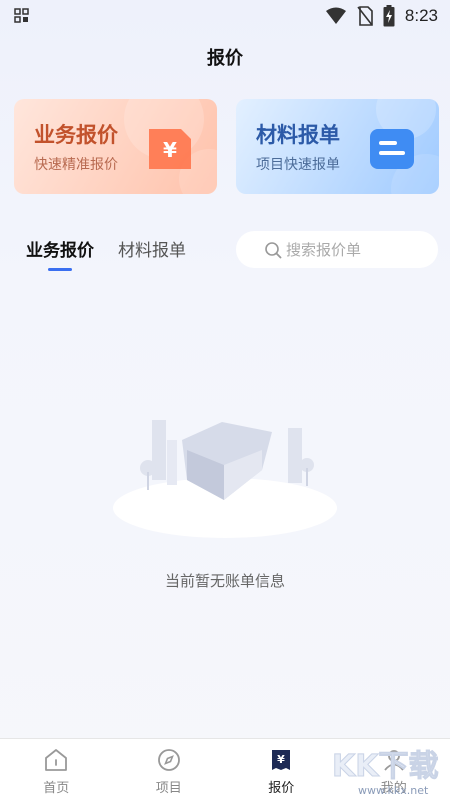 The width and height of the screenshot is (450, 800). Describe the element at coordinates (224, 581) in the screenshot. I see `empty-state-message: 当前暂无账单信息` at that location.